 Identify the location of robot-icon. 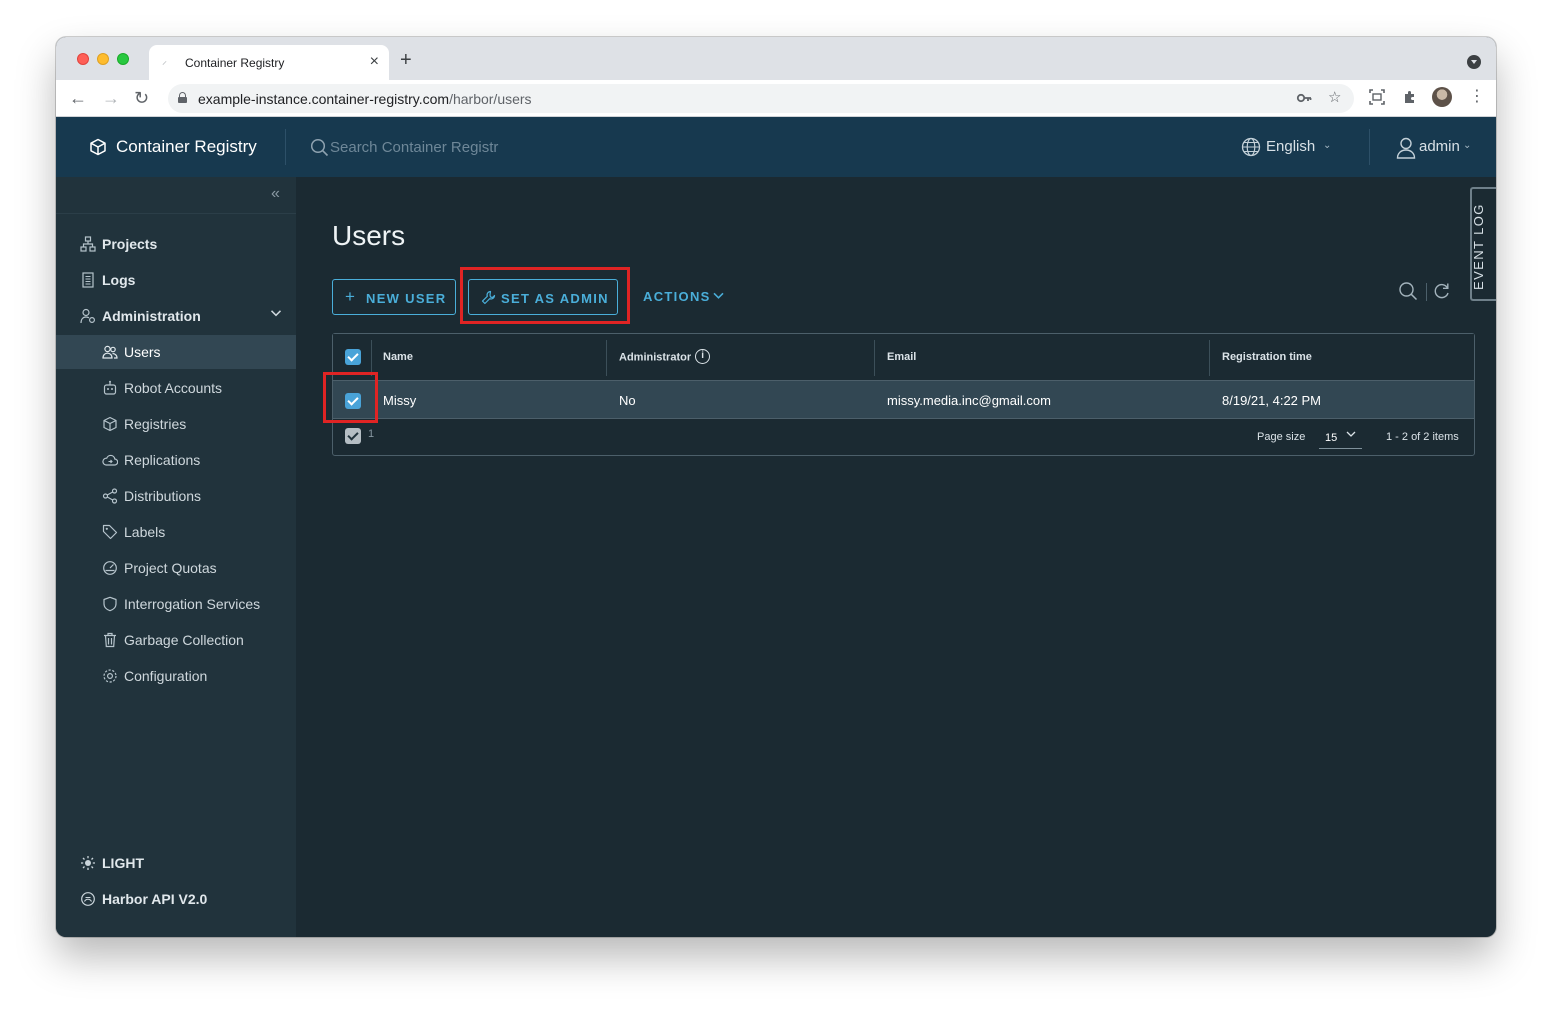
(110, 388).